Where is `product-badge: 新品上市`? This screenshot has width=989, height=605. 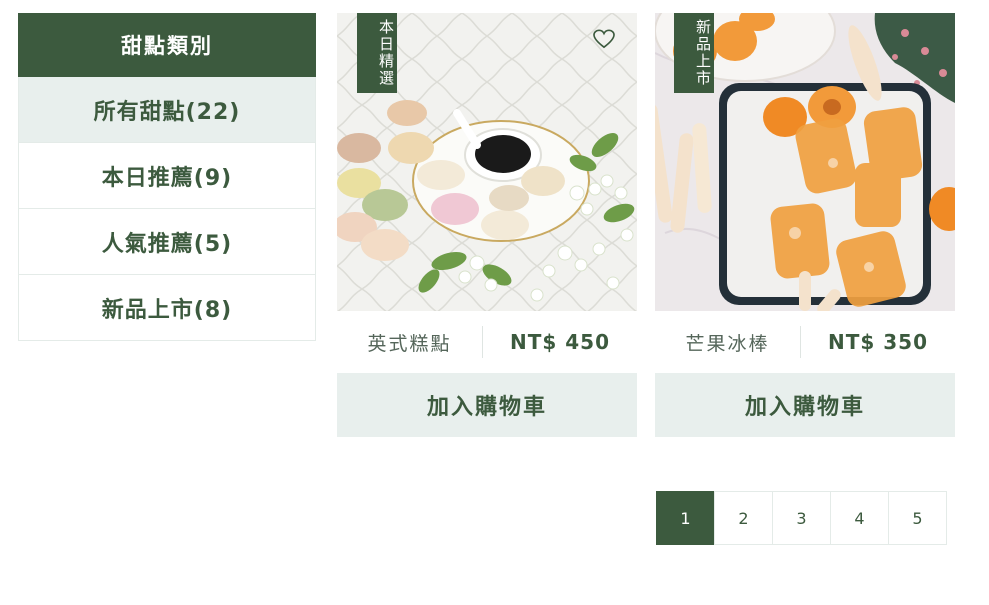
product-badge: 新品上市 is located at coordinates (694, 53).